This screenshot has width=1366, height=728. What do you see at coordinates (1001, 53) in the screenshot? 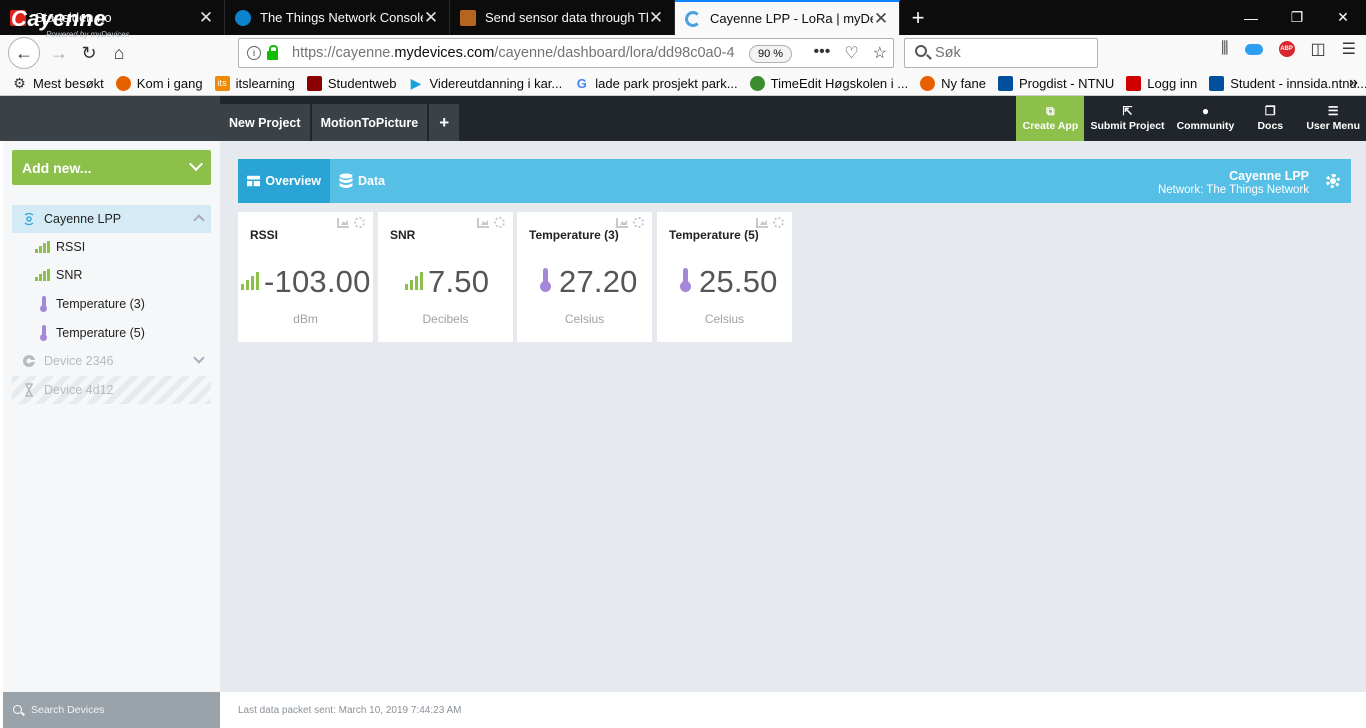
I see `search-box: Søk` at bounding box center [1001, 53].